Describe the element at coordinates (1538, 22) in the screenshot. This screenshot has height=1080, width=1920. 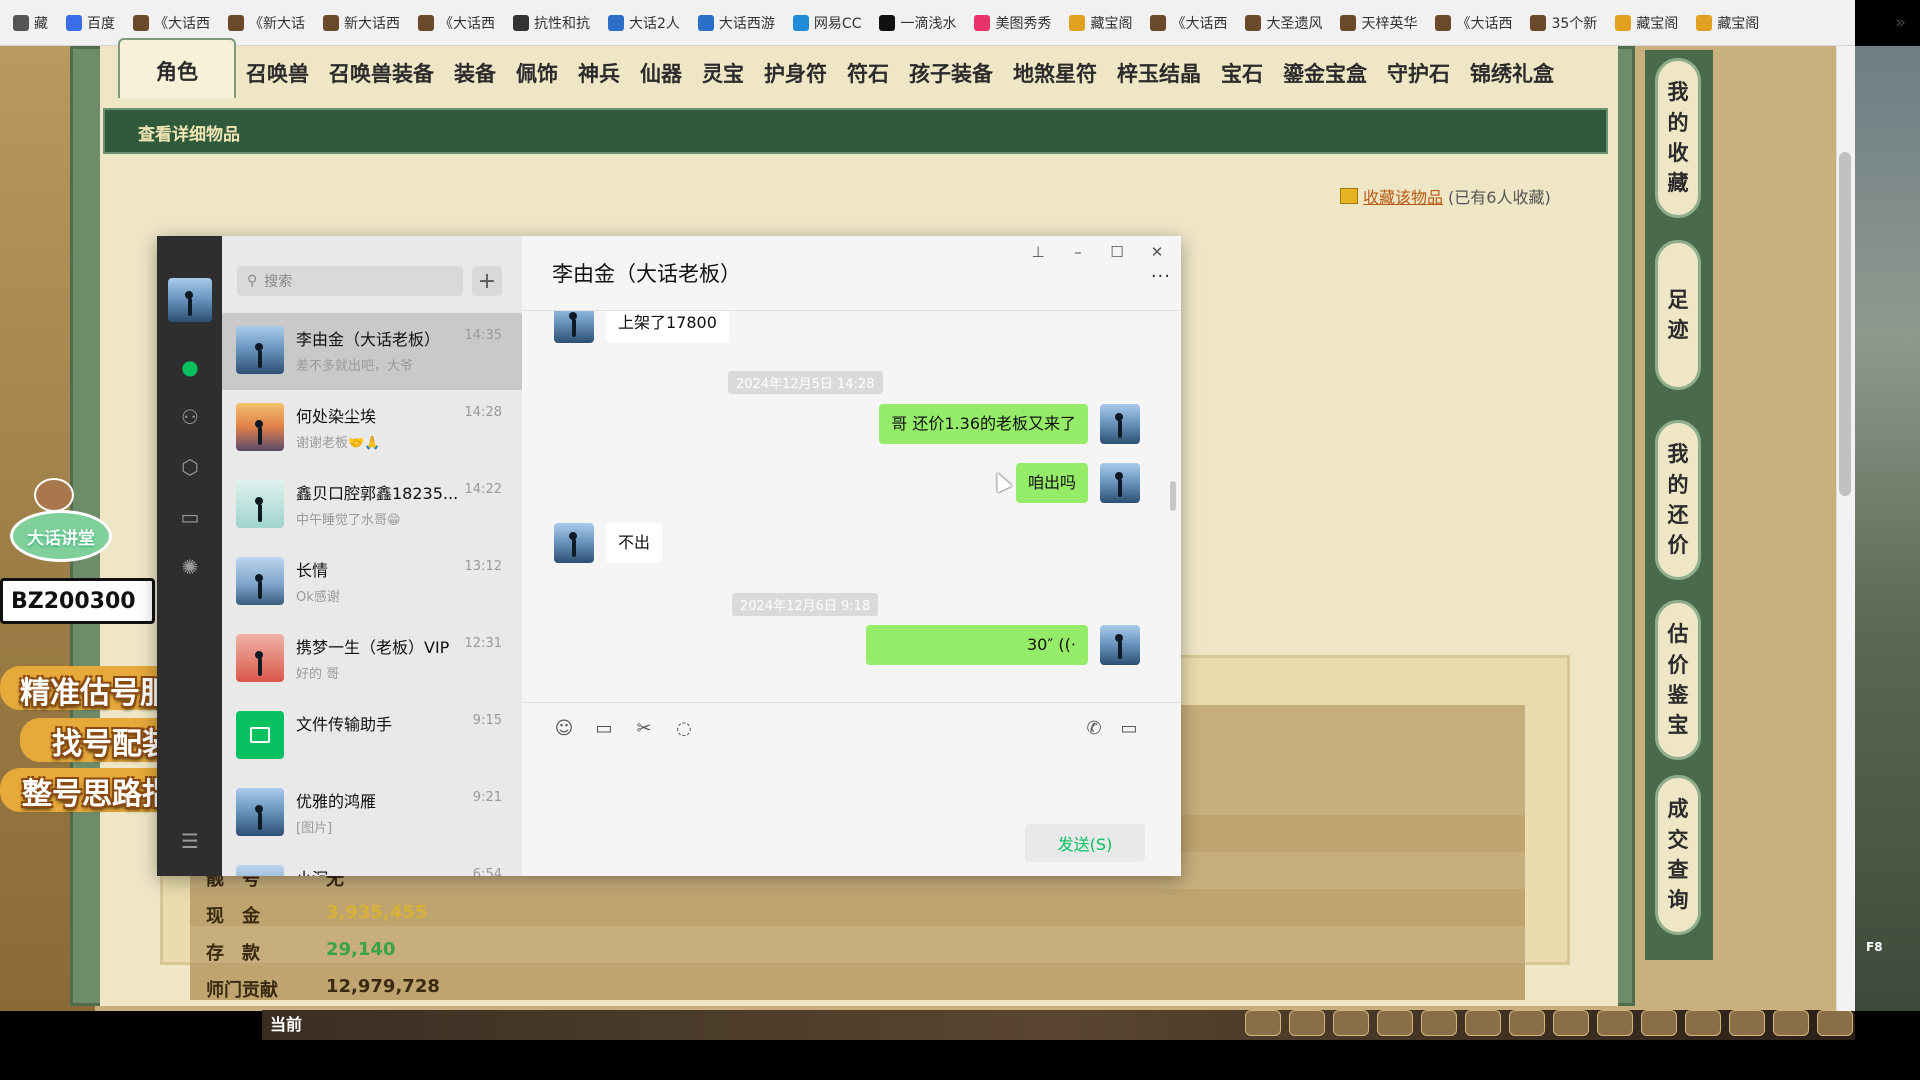
I see `bookmark-icon` at that location.